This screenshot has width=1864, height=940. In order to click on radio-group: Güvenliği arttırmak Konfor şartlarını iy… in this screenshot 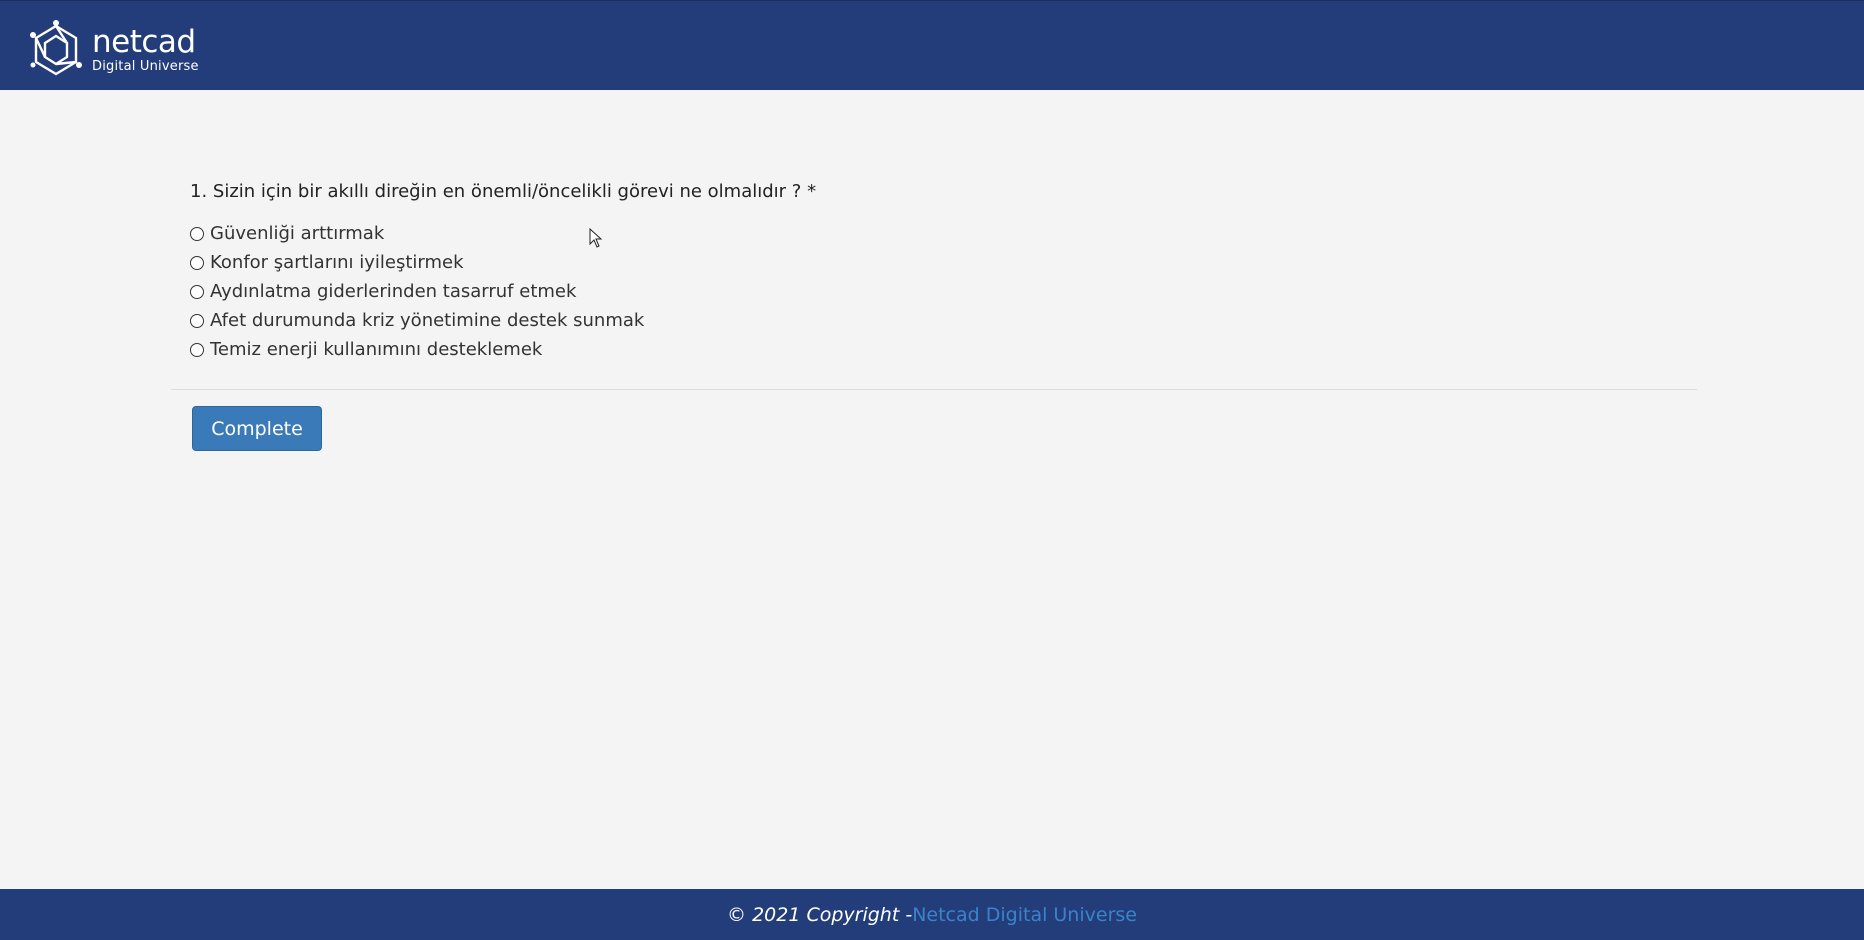, I will do `click(417, 291)`.